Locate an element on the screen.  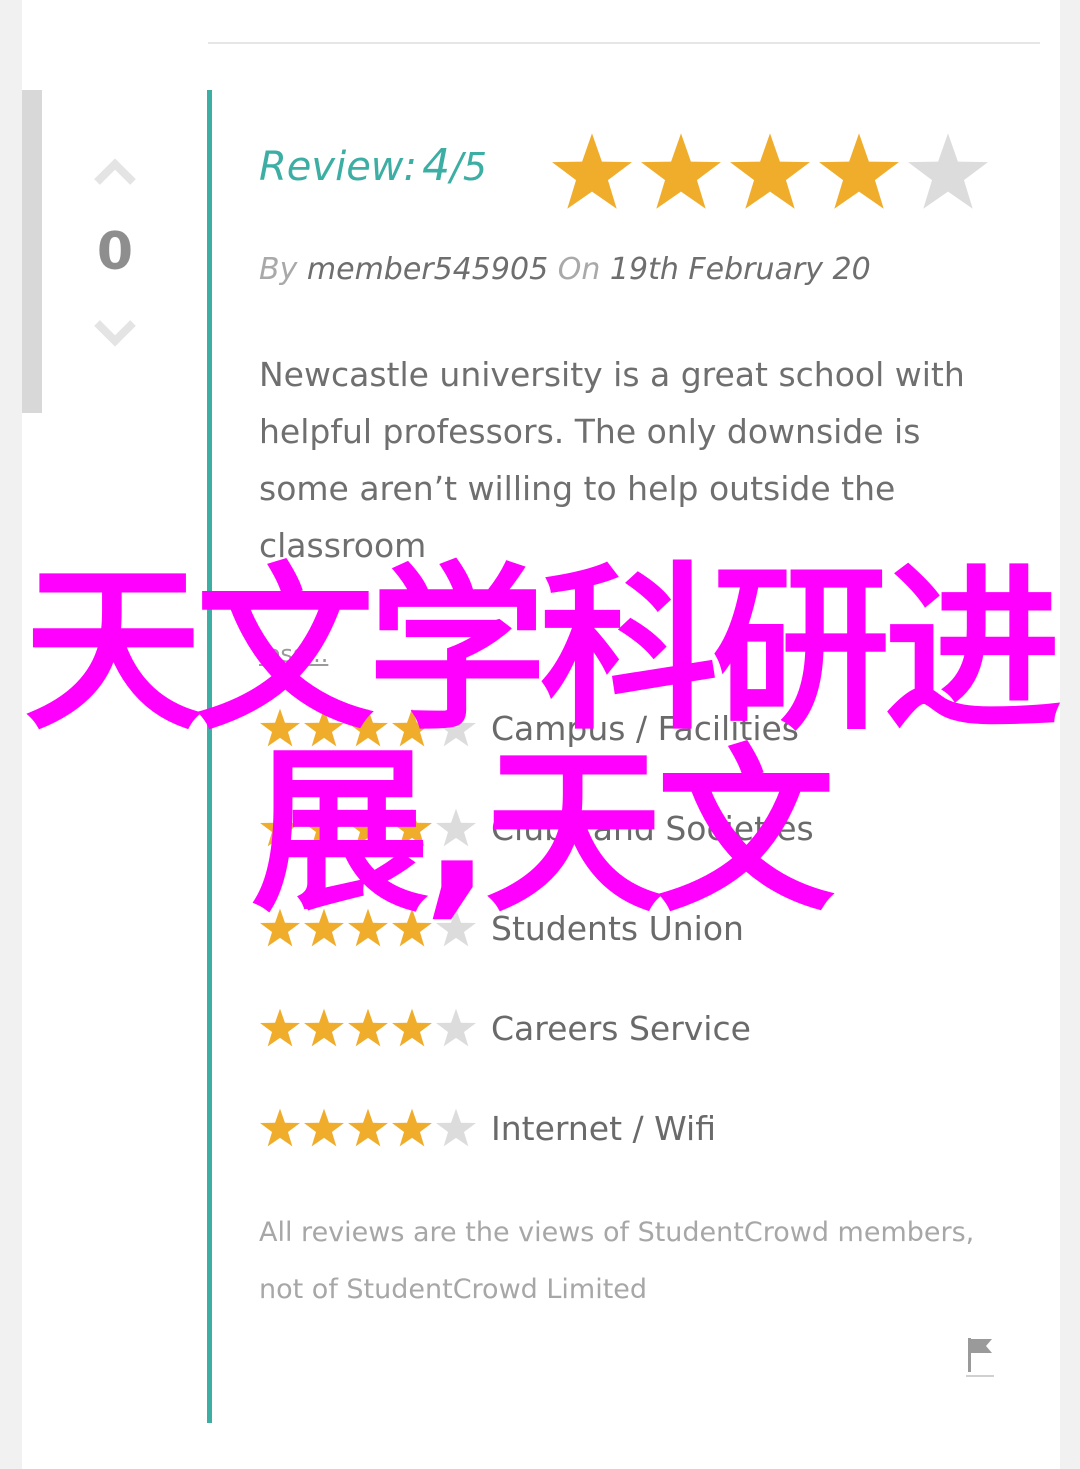
flag-icon is located at coordinates (980, 1357).